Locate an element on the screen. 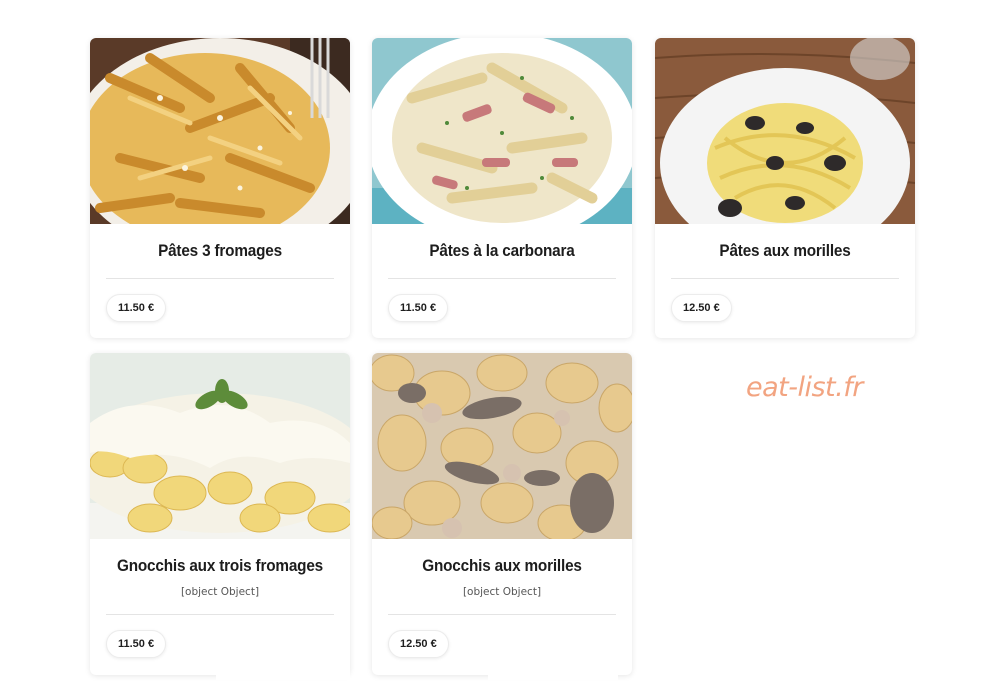 The image size is (989, 685). menu-item-card: Pâtes aux morilles 12.50 € is located at coordinates (785, 188).